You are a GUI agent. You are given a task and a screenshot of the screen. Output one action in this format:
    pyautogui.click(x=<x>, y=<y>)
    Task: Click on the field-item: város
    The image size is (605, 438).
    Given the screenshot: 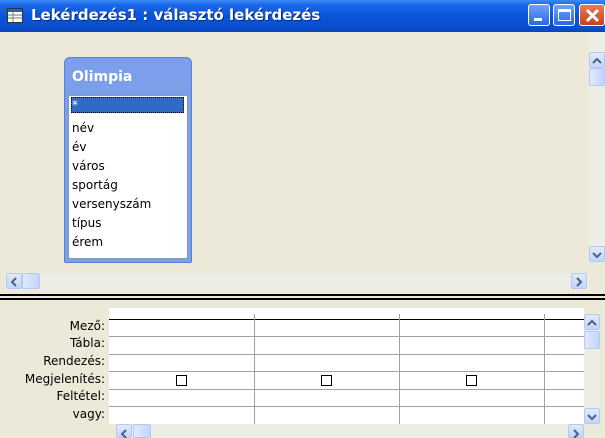 What is the action you would take?
    pyautogui.click(x=88, y=166)
    